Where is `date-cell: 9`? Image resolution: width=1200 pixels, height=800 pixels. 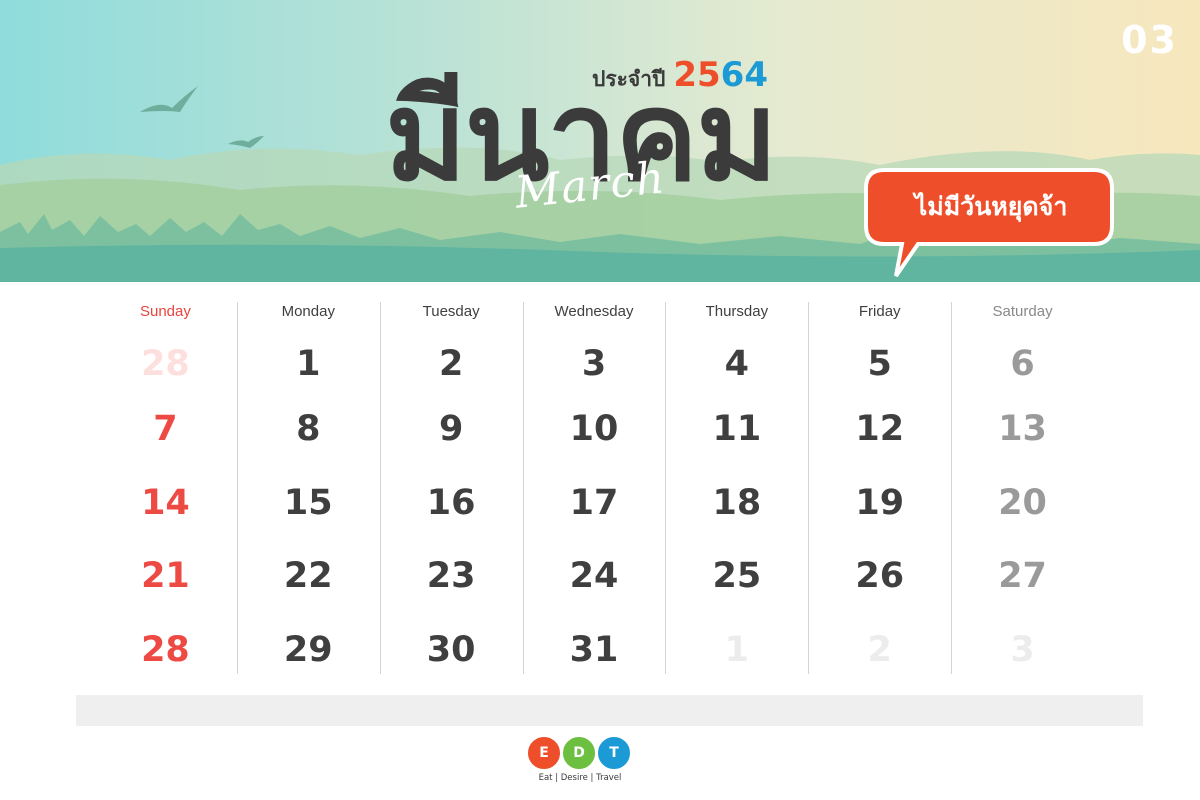 date-cell: 9 is located at coordinates (451, 429).